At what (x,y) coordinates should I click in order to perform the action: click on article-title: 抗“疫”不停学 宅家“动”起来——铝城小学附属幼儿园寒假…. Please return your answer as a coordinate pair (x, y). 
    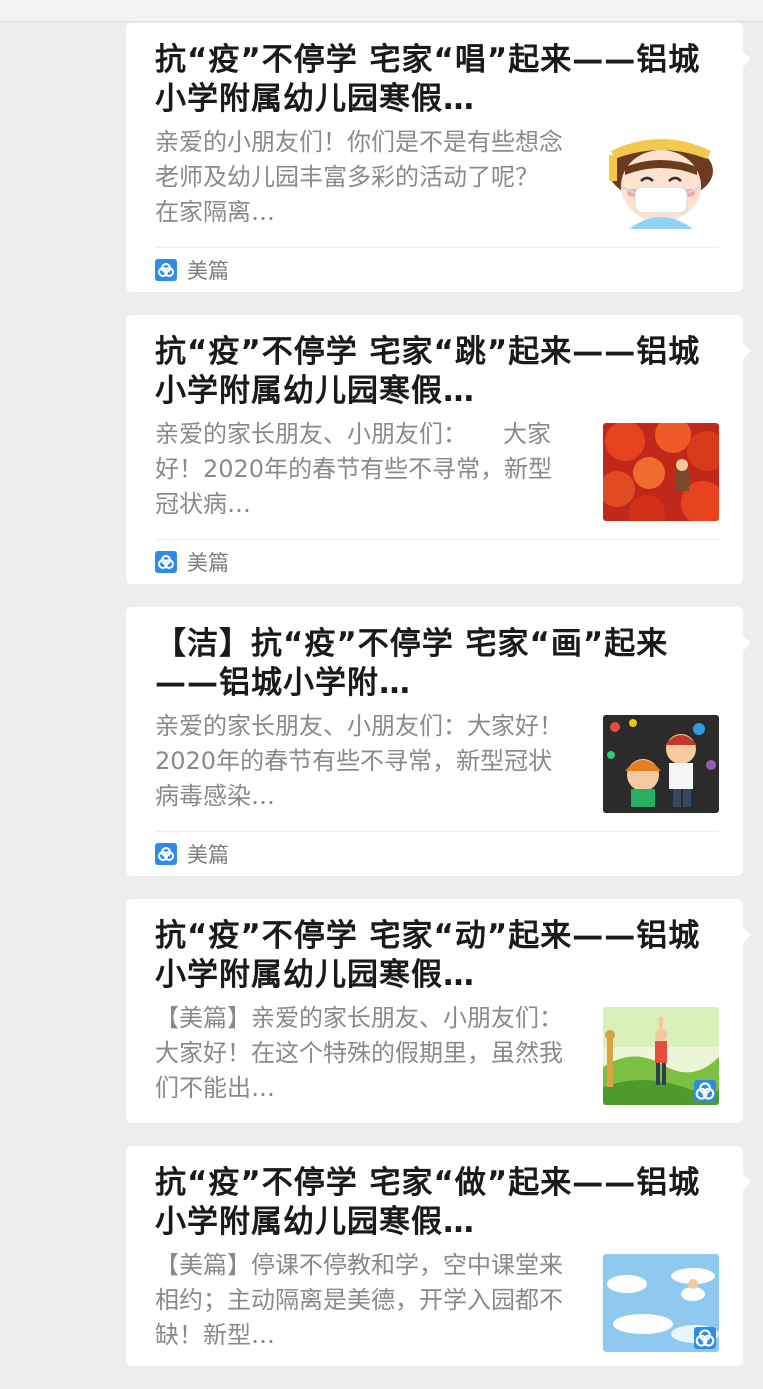
    Looking at the image, I should click on (428, 955).